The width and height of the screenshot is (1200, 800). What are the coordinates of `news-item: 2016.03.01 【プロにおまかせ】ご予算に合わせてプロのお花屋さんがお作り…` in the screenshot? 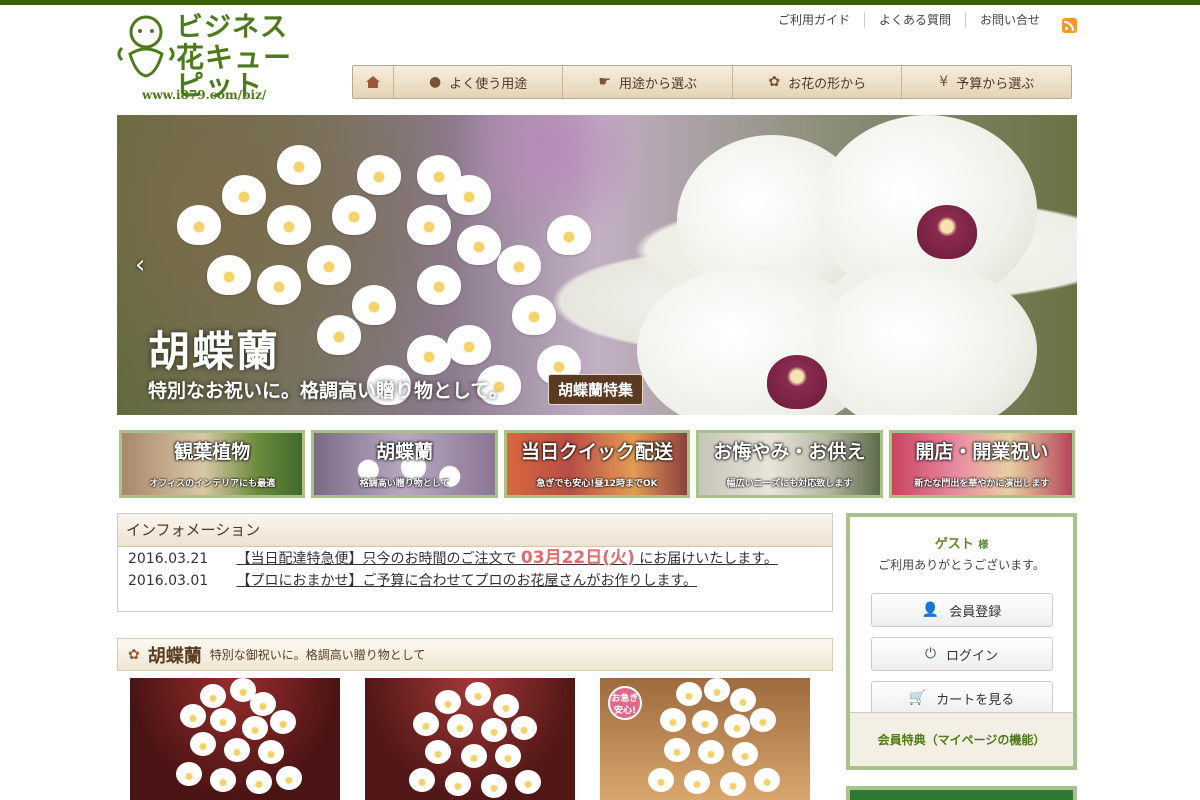 It's located at (475, 581).